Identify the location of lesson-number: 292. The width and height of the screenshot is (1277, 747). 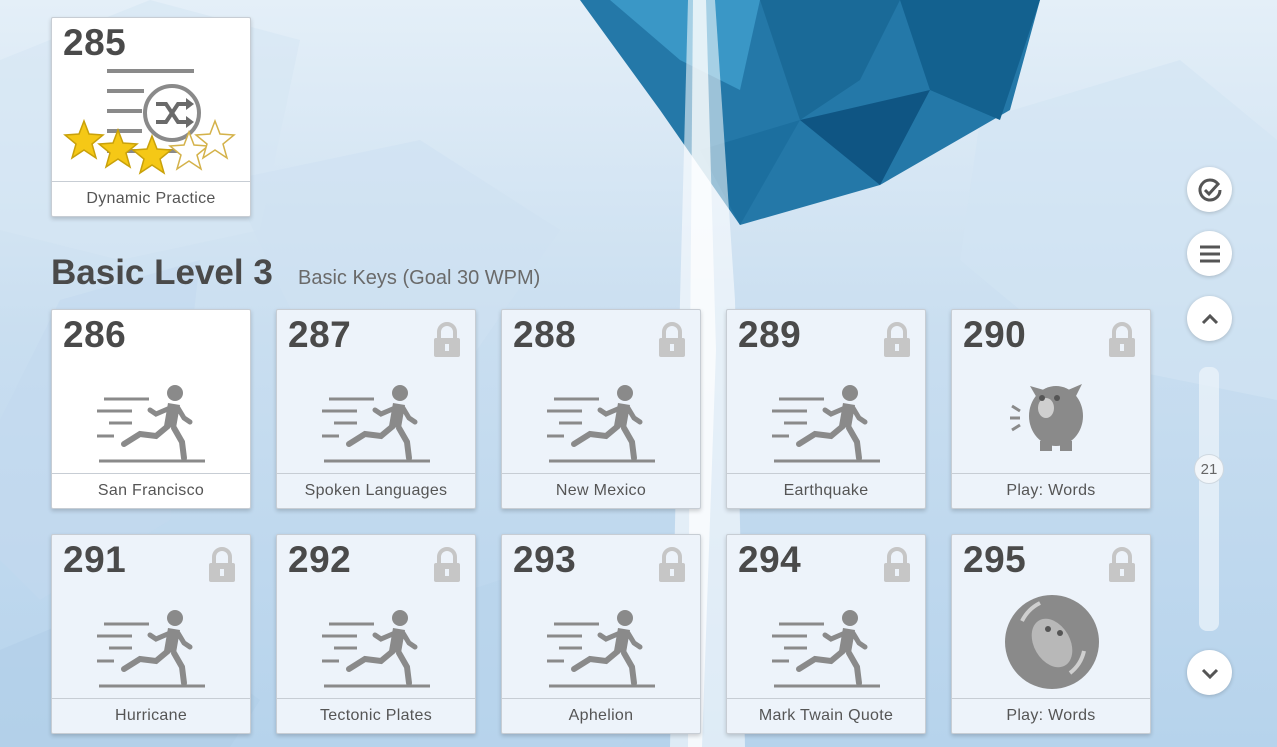
(320, 559).